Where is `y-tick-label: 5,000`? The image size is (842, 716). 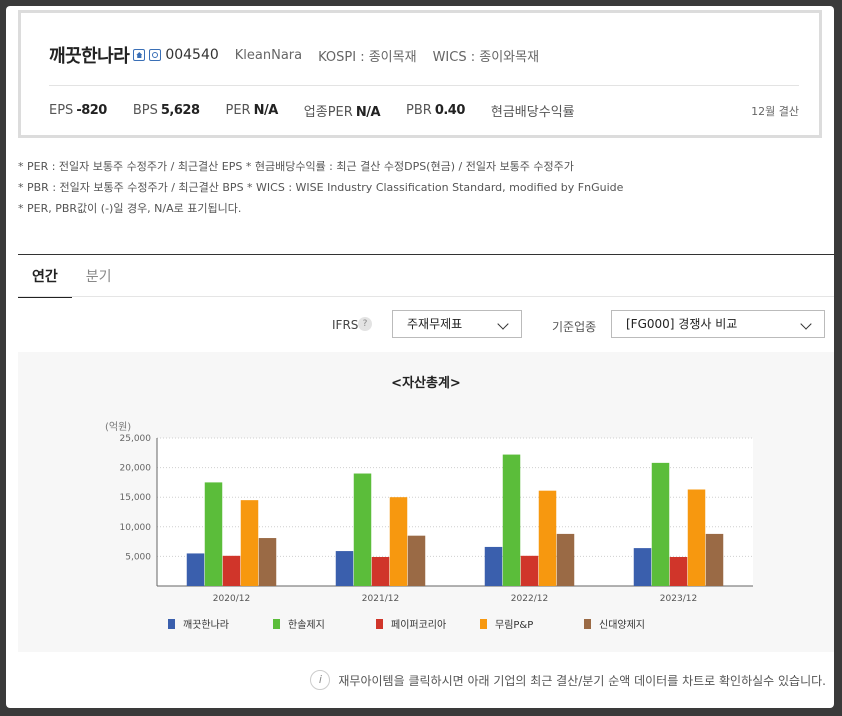 y-tick-label: 5,000 is located at coordinates (138, 557).